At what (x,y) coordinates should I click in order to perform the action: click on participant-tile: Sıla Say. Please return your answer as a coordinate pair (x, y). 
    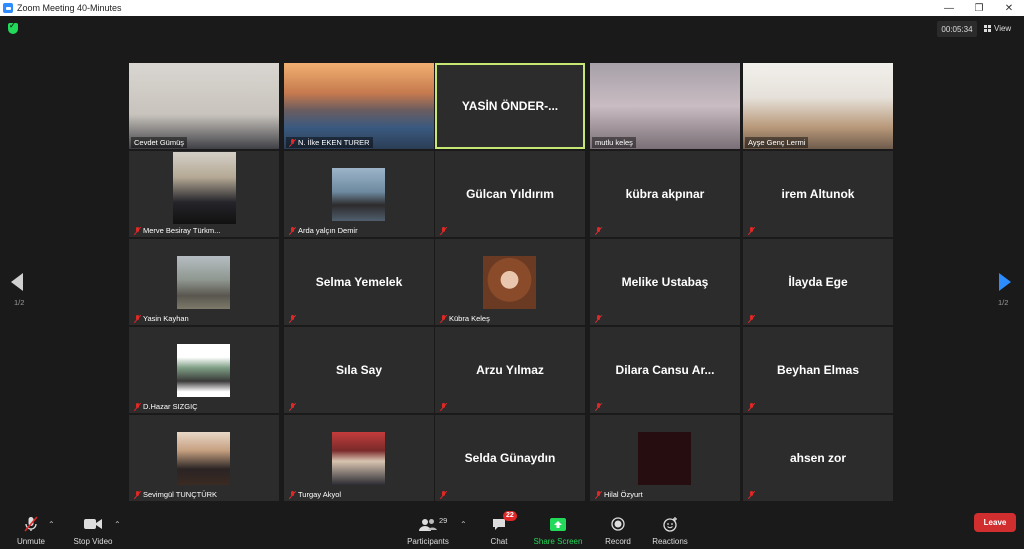
    Looking at the image, I should click on (359, 370).